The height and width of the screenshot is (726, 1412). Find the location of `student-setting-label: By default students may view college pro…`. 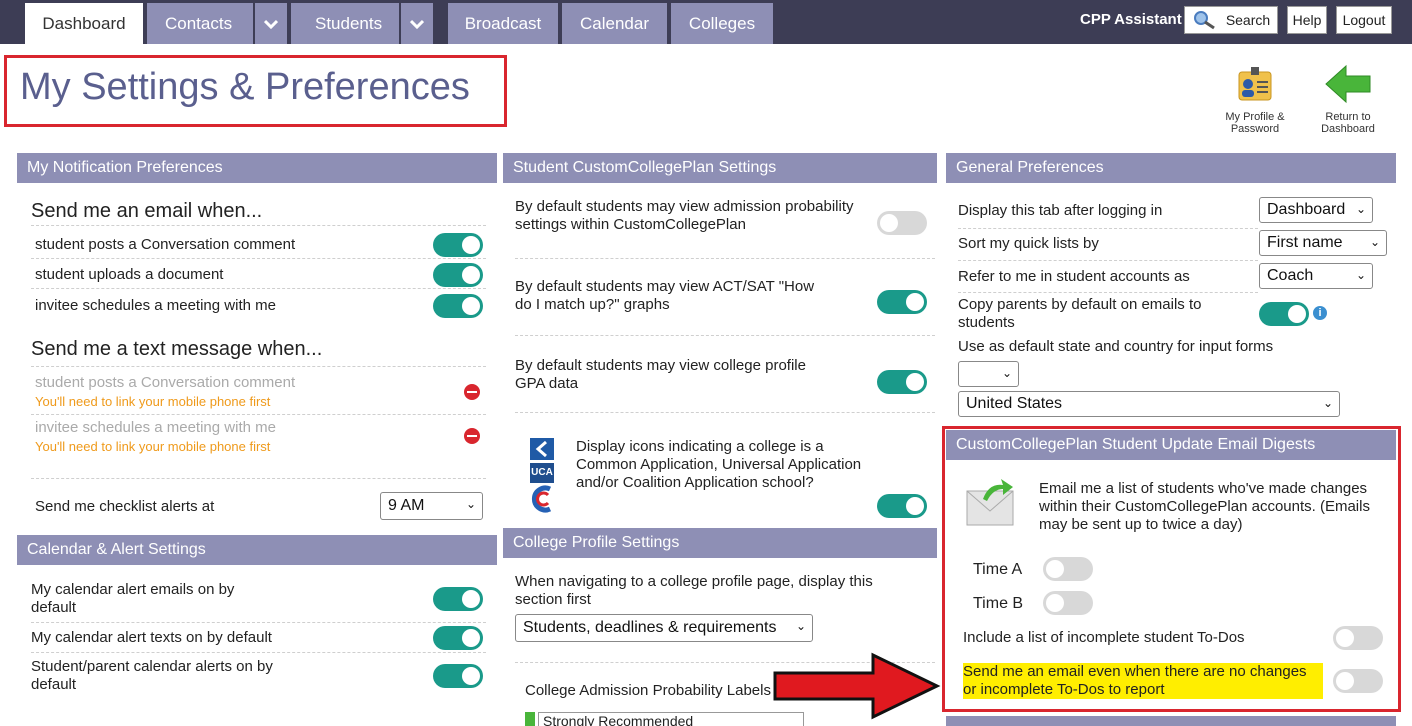

student-setting-label: By default students may view college pro… is located at coordinates (660, 374).